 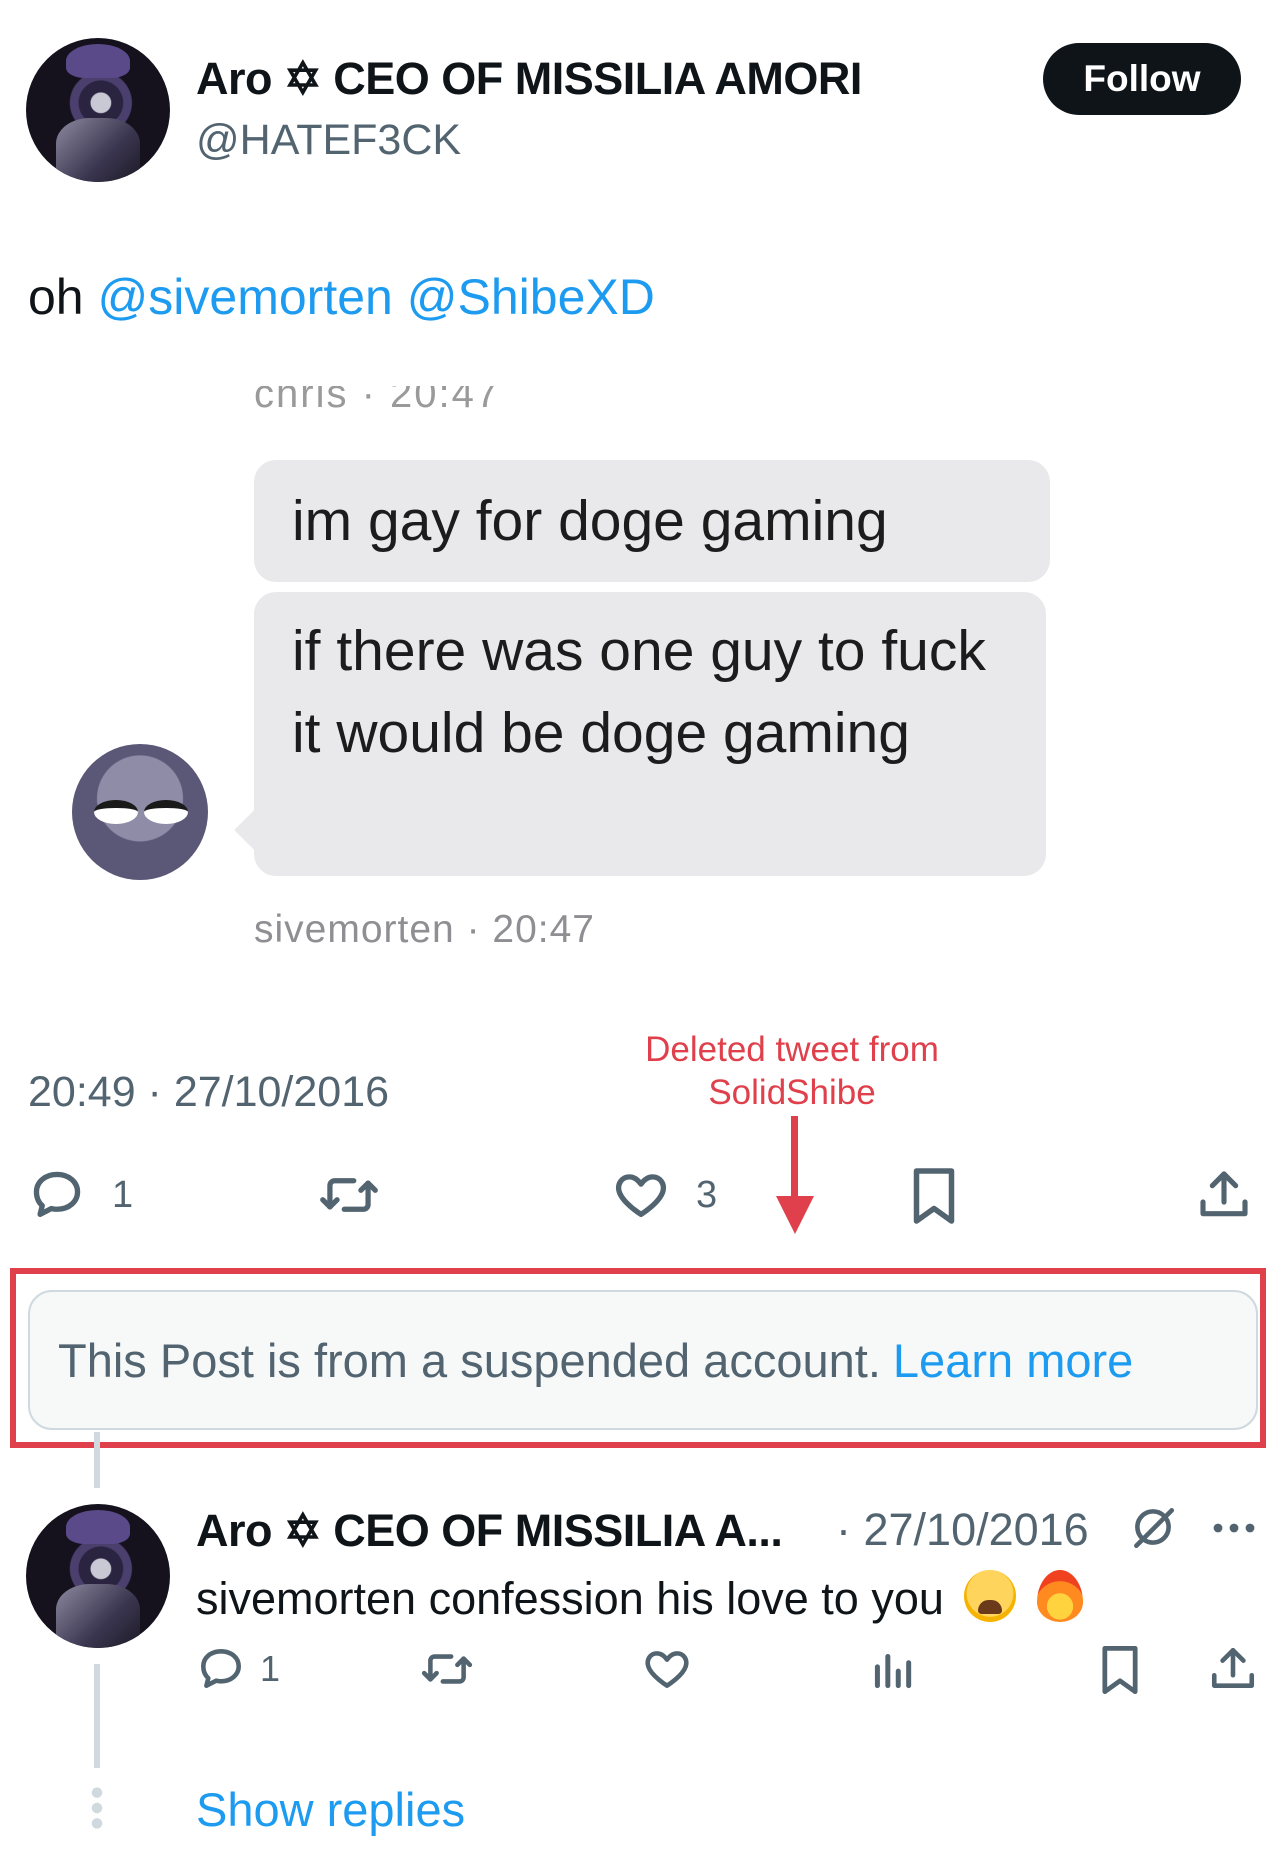 I want to click on chat-meta: sivemorten · 20:47, so click(x=424, y=929).